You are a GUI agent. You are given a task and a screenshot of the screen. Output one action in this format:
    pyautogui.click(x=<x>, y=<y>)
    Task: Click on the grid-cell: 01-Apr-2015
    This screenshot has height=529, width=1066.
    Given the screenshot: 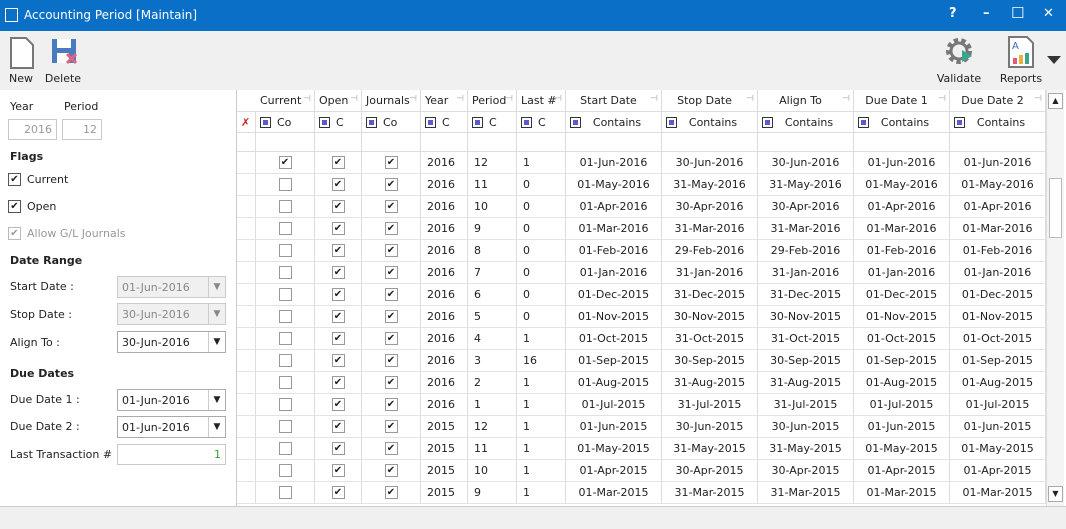 What is the action you would take?
    pyautogui.click(x=998, y=470)
    